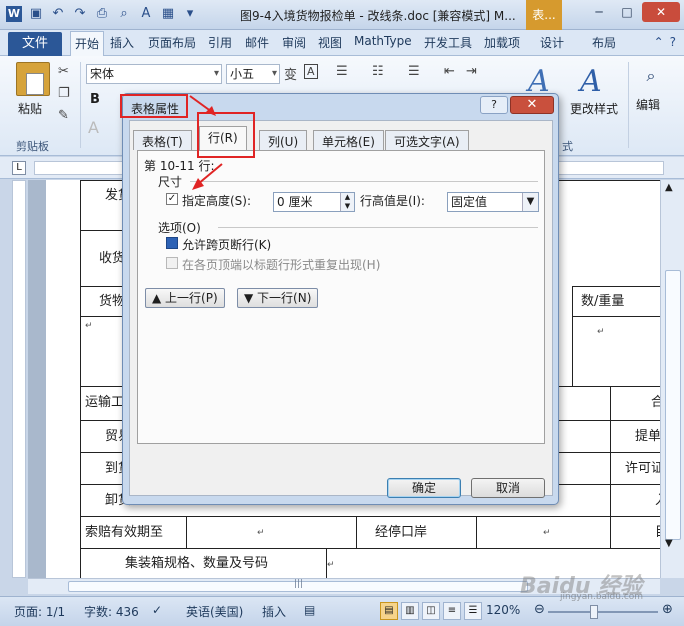 This screenshot has width=684, height=626. I want to click on tab-file: 文件, so click(35, 44).